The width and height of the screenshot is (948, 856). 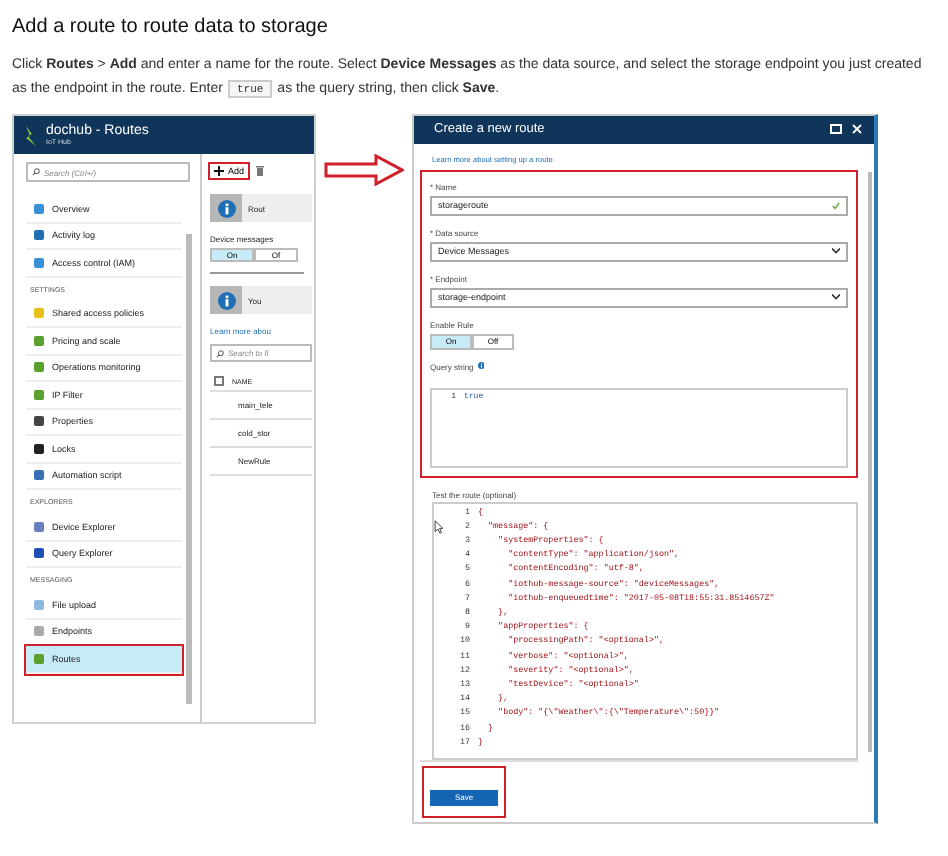 I want to click on cursor-icon, so click(x=439, y=526).